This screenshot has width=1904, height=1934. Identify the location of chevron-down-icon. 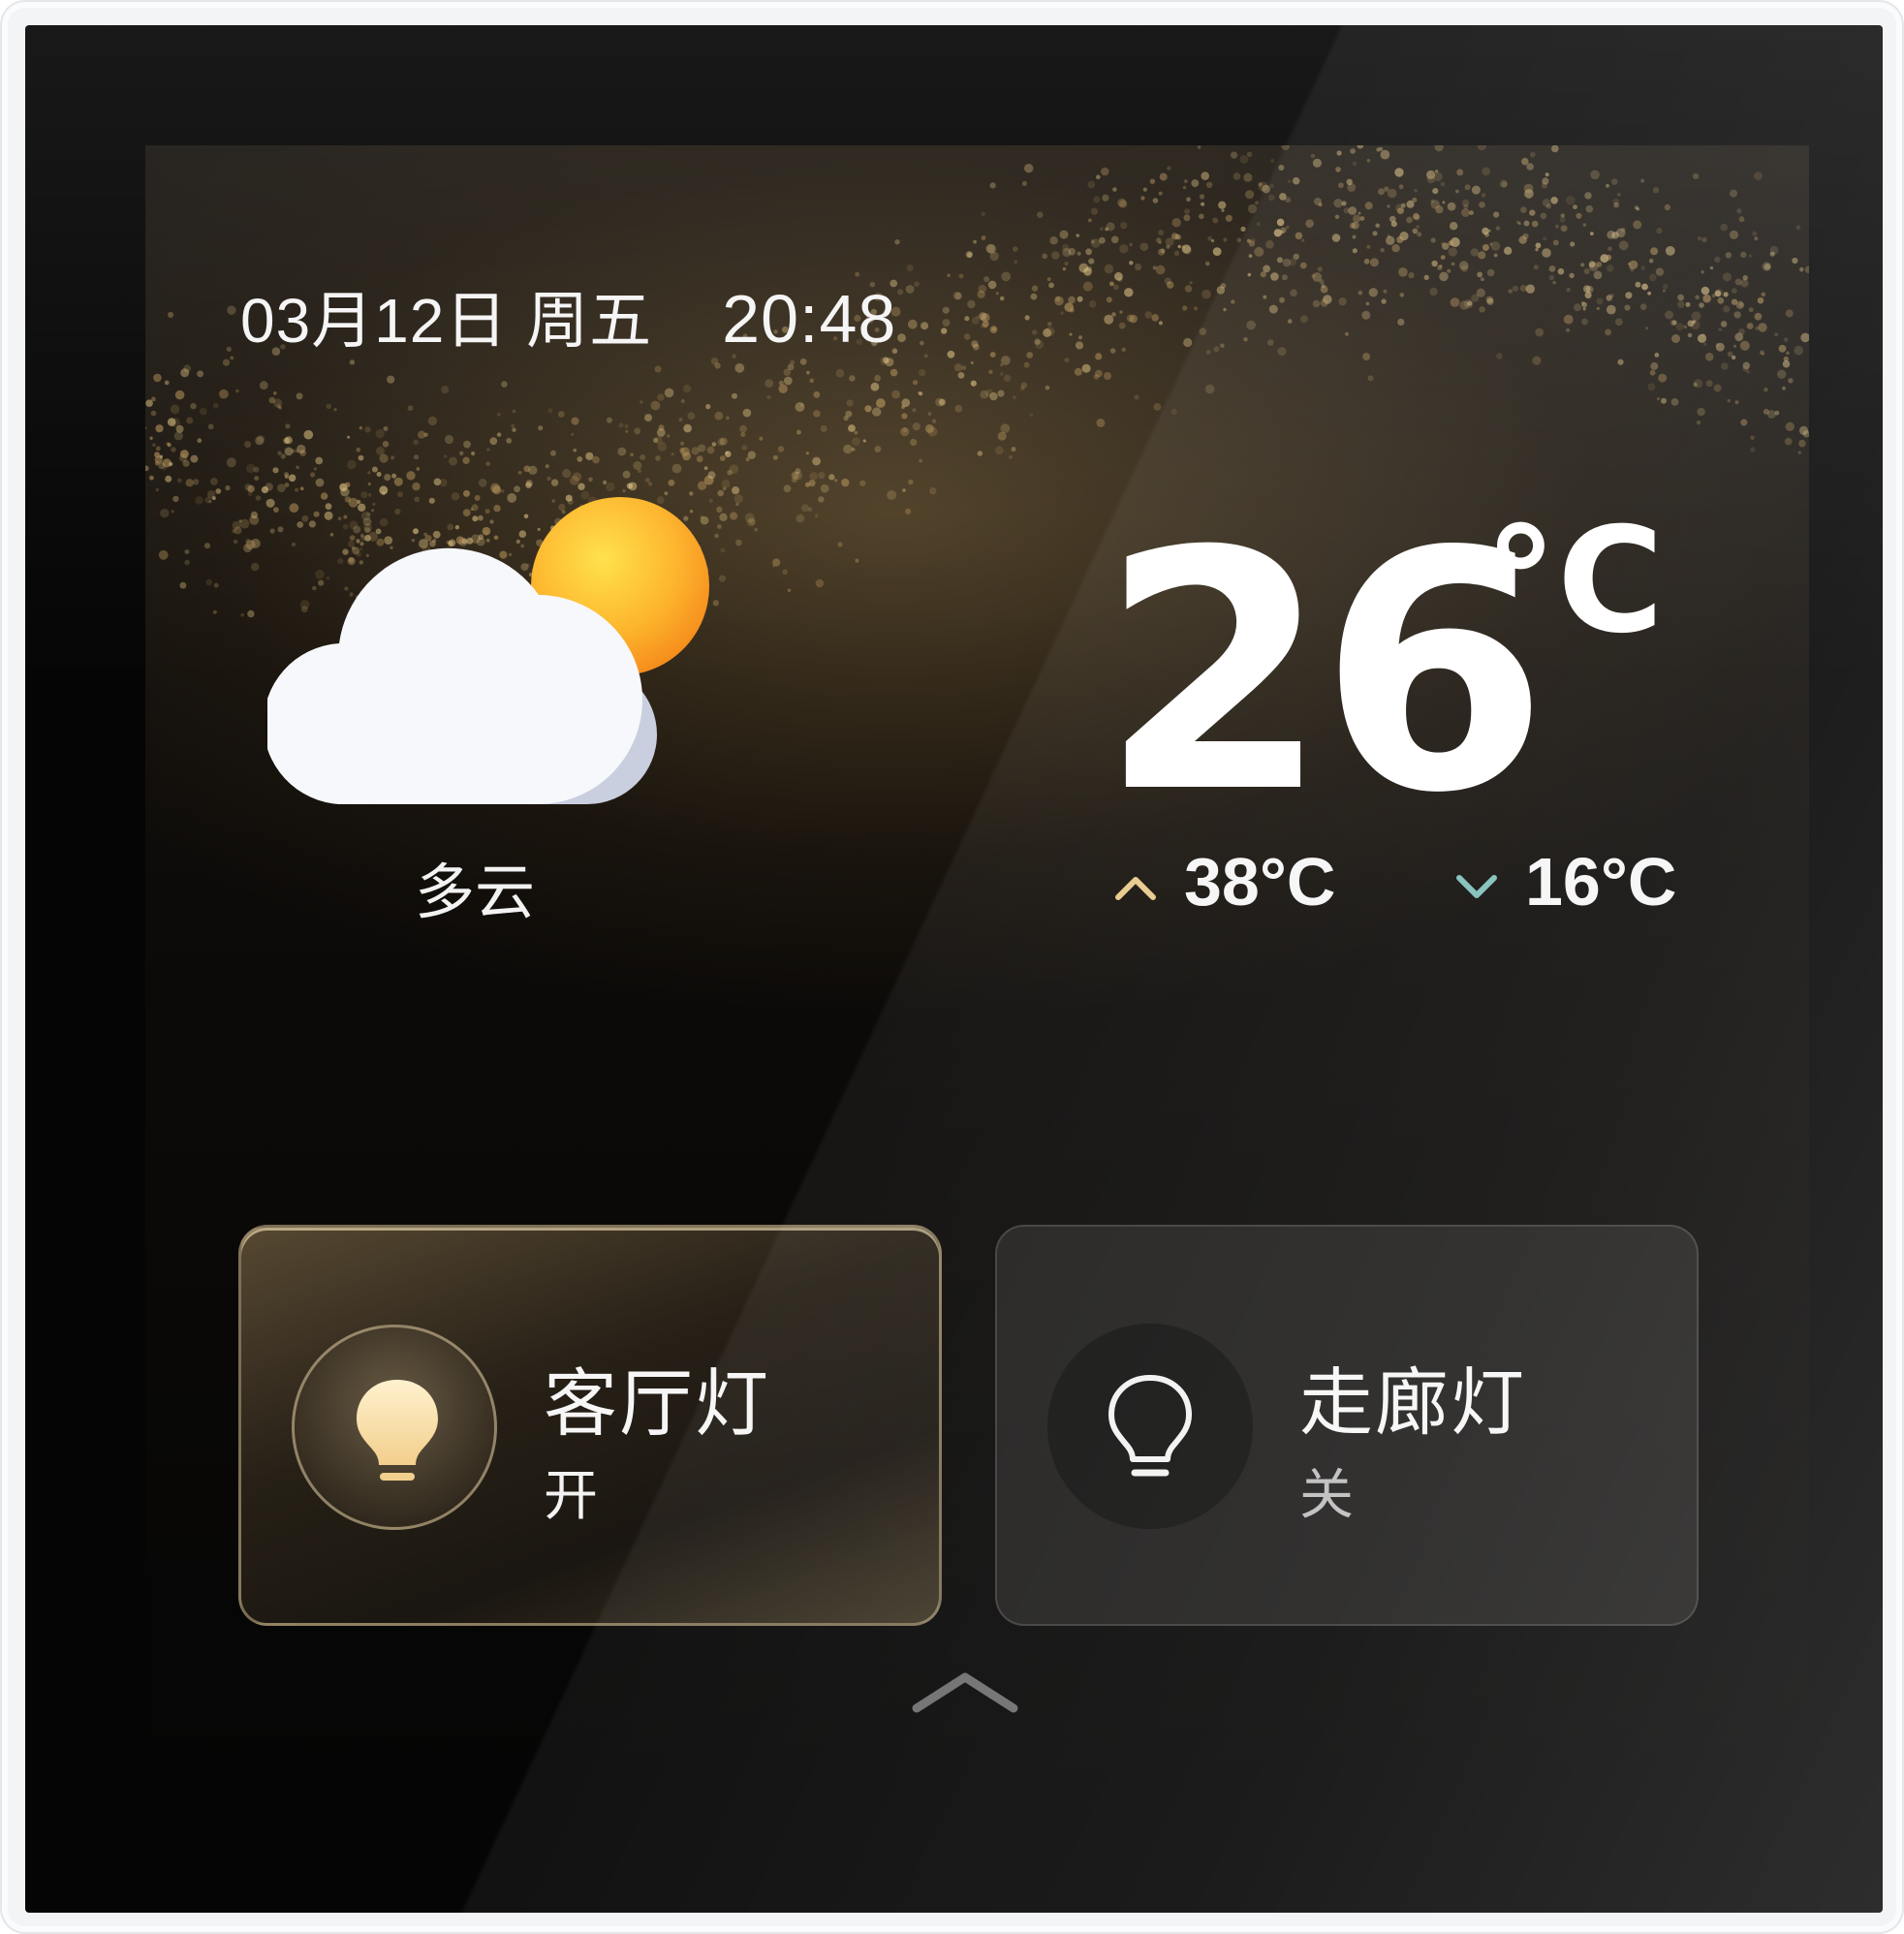
(1477, 886).